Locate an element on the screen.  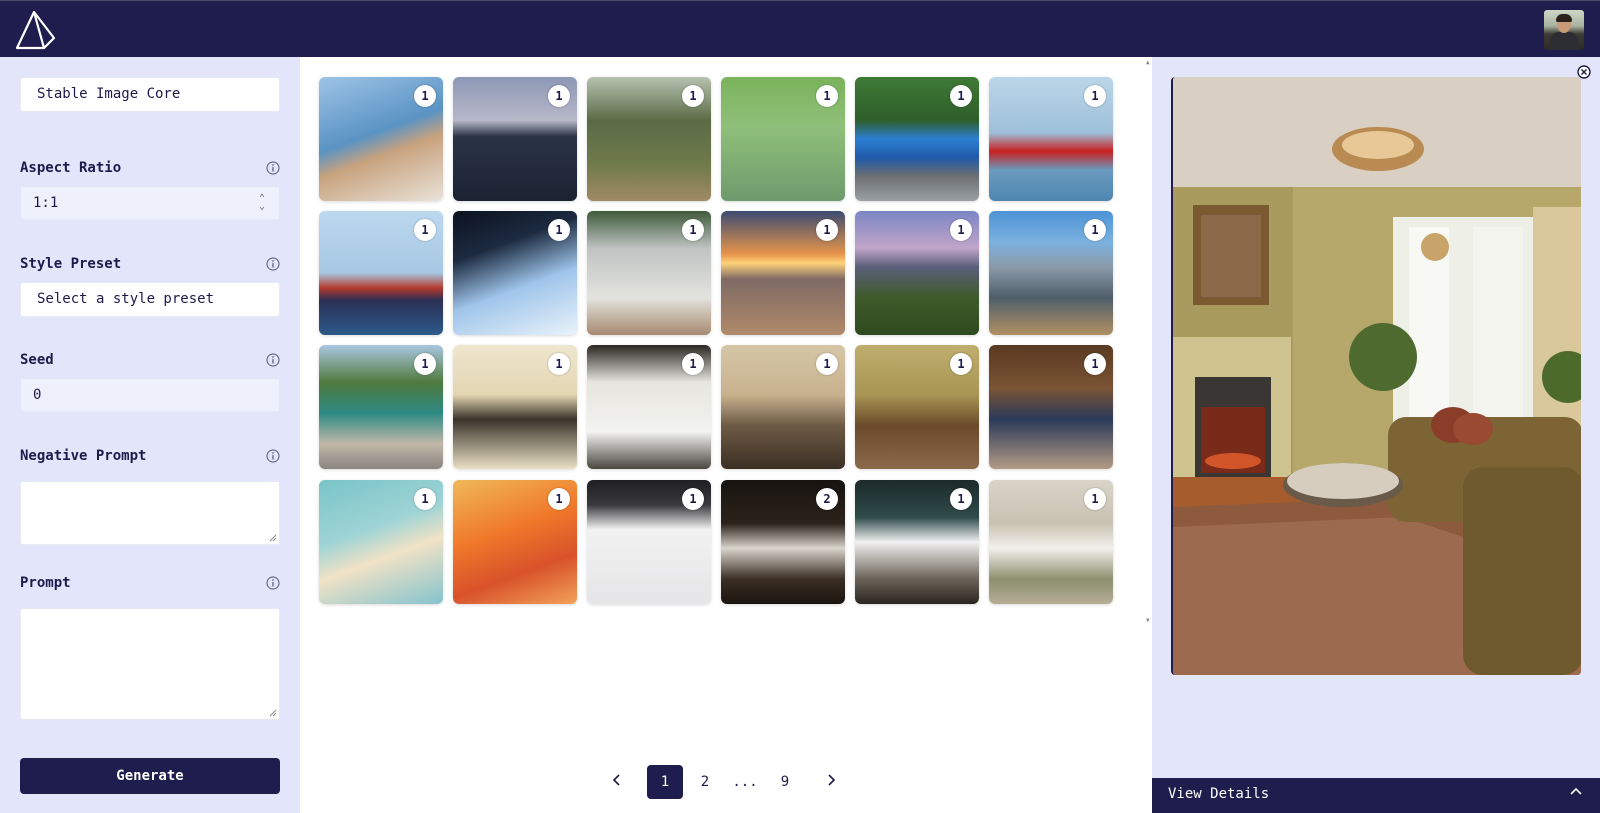
gallery-thumbnail-luxury-lounge: 1 is located at coordinates (1051, 407).